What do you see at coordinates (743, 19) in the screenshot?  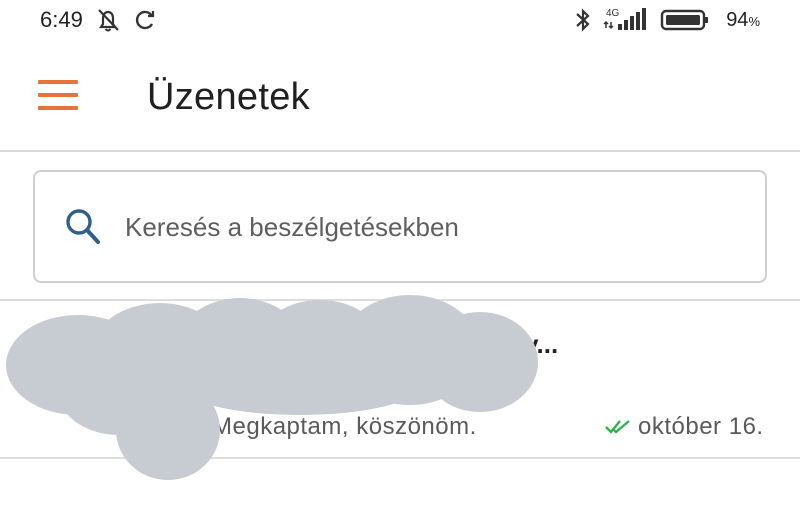 I see `battery-percent: 94%` at bounding box center [743, 19].